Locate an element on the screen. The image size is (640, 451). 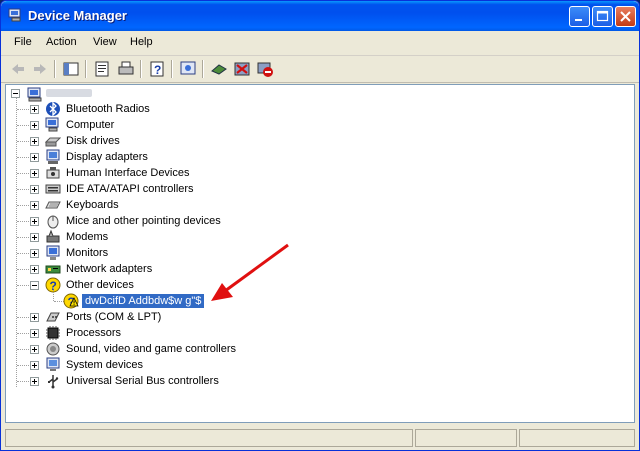
maximize-button is located at coordinates (602, 16).